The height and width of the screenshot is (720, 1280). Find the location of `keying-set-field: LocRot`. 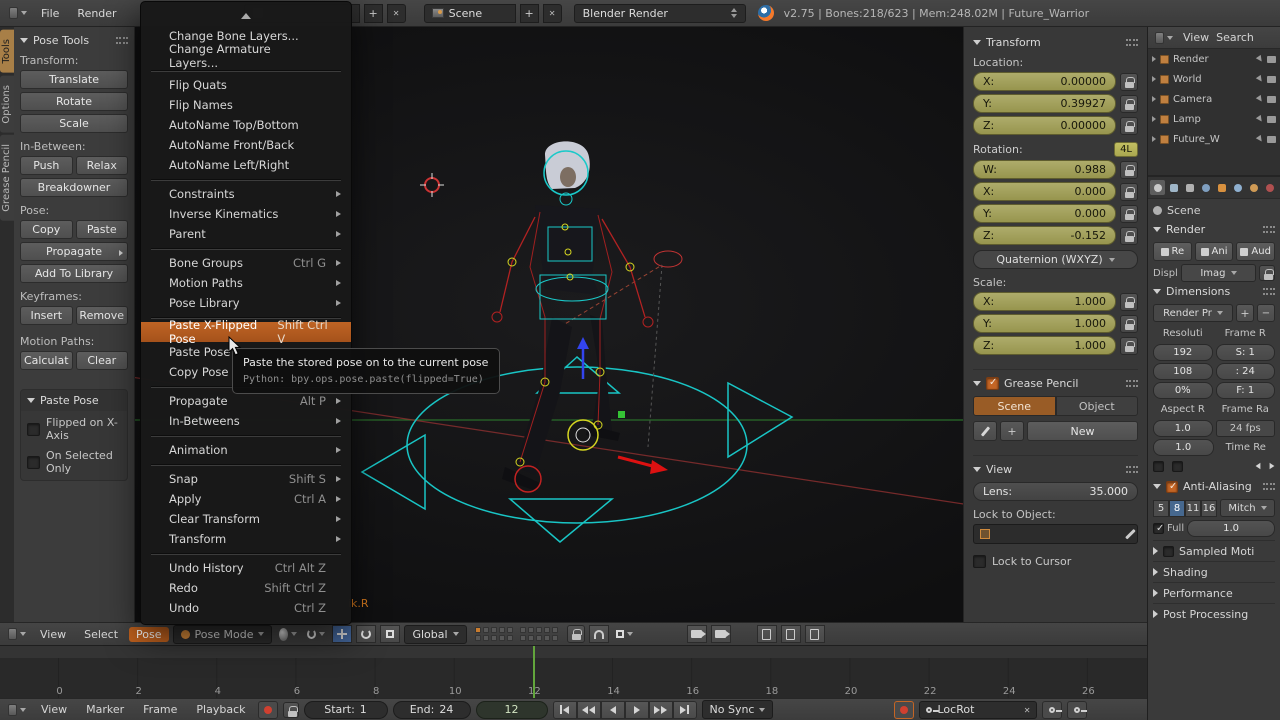

keying-set-field: LocRot is located at coordinates (978, 709).